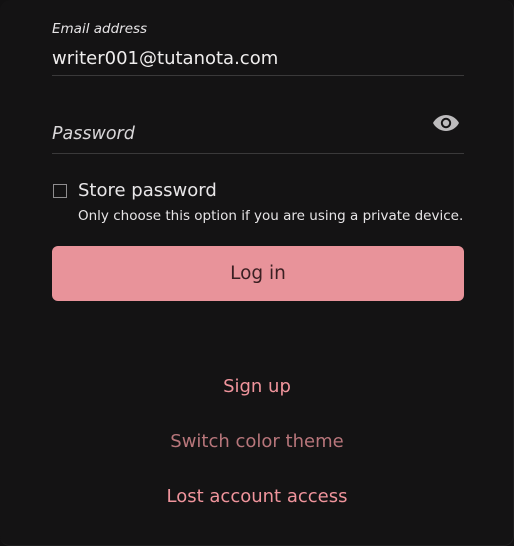 This screenshot has height=546, width=514. Describe the element at coordinates (232, 134) in the screenshot. I see `password-input` at that location.